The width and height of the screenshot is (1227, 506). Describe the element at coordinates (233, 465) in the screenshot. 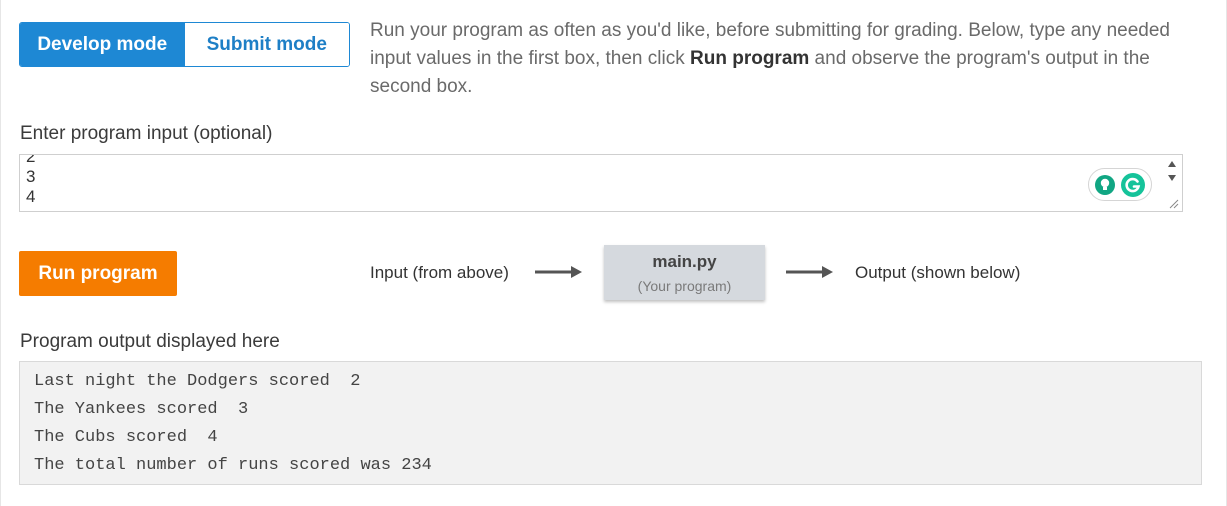

I see `output-line: The total number of runs scored was 234` at that location.